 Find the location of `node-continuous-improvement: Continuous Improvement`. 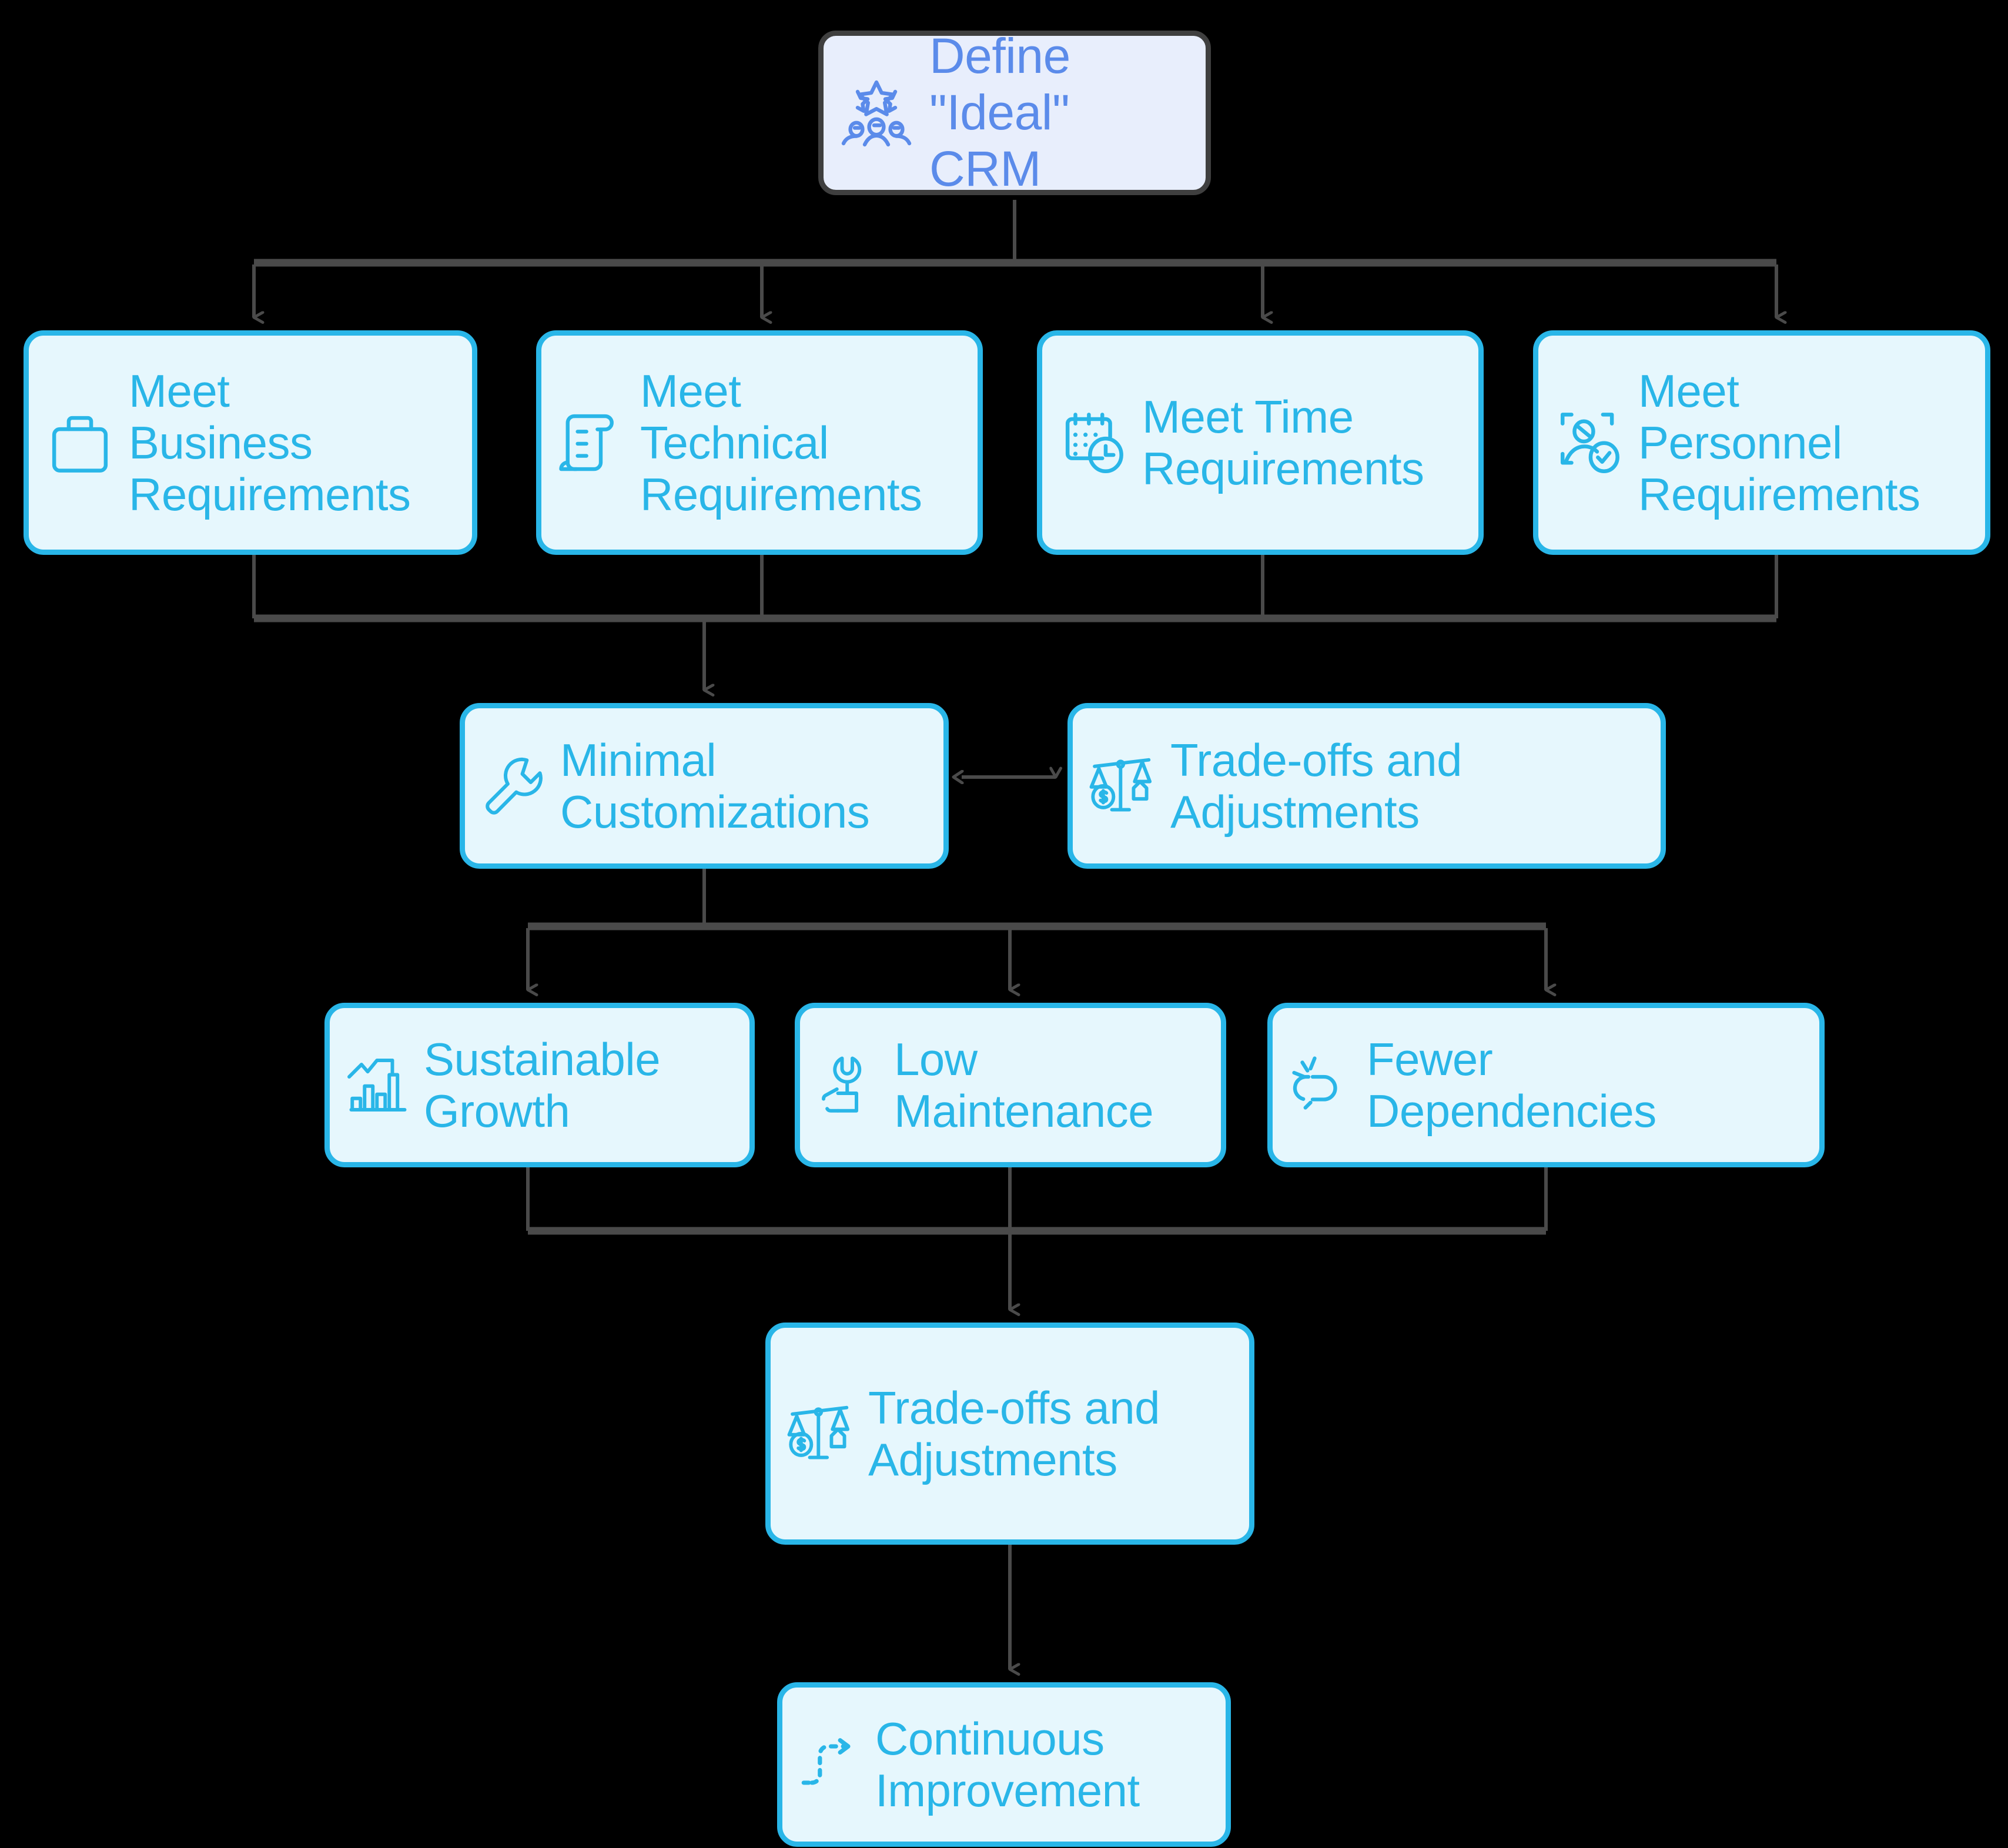

node-continuous-improvement: Continuous Improvement is located at coordinates (1004, 1764).